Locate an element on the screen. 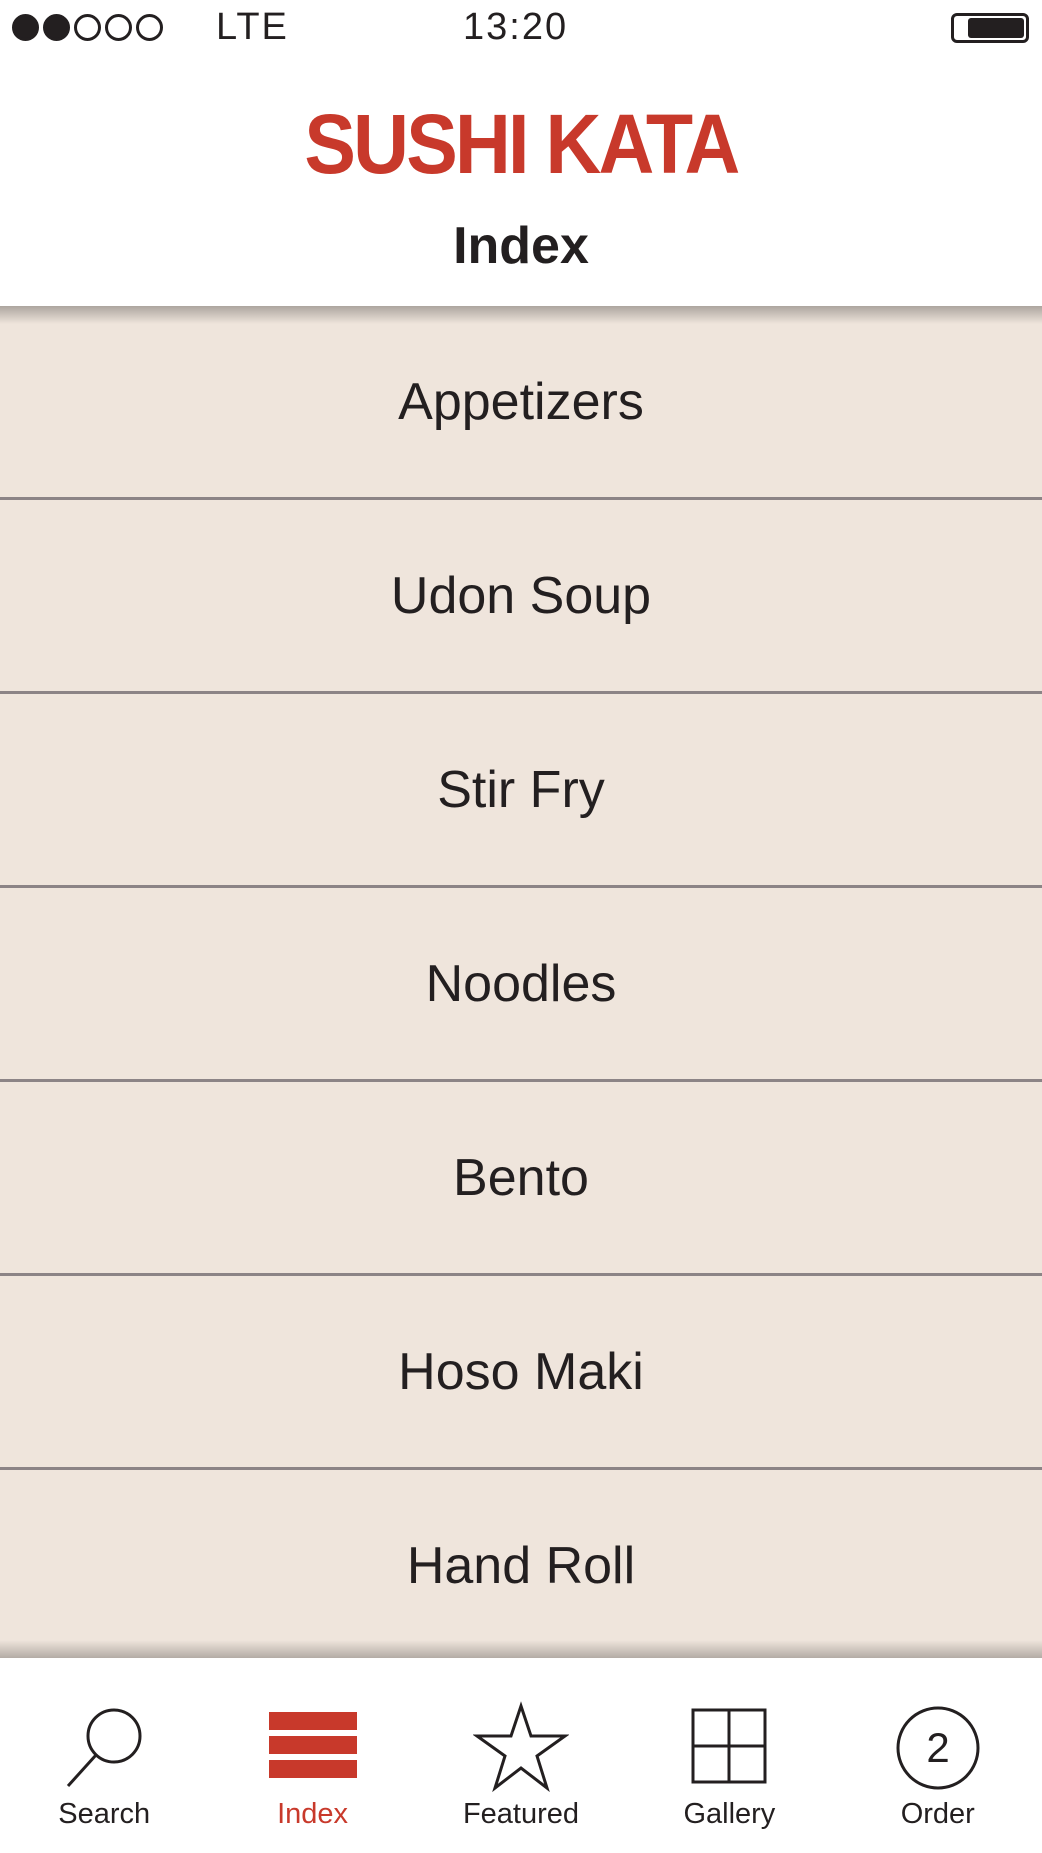 The height and width of the screenshot is (1853, 1042). menu-item-stir-fry: Stir Fry is located at coordinates (521, 791).